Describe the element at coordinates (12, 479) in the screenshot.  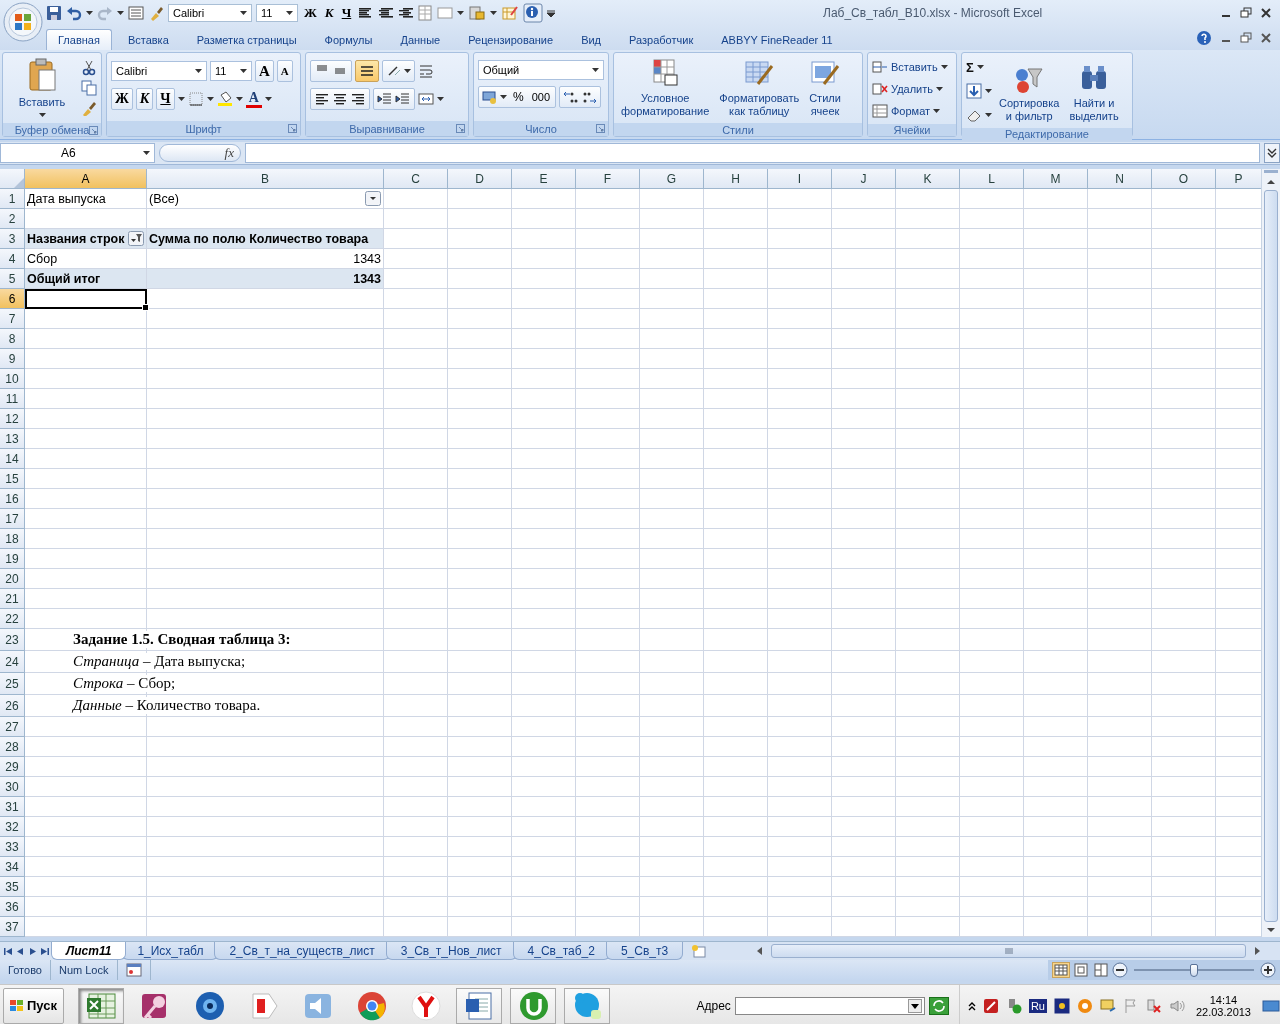
I see `row-header: 15` at that location.